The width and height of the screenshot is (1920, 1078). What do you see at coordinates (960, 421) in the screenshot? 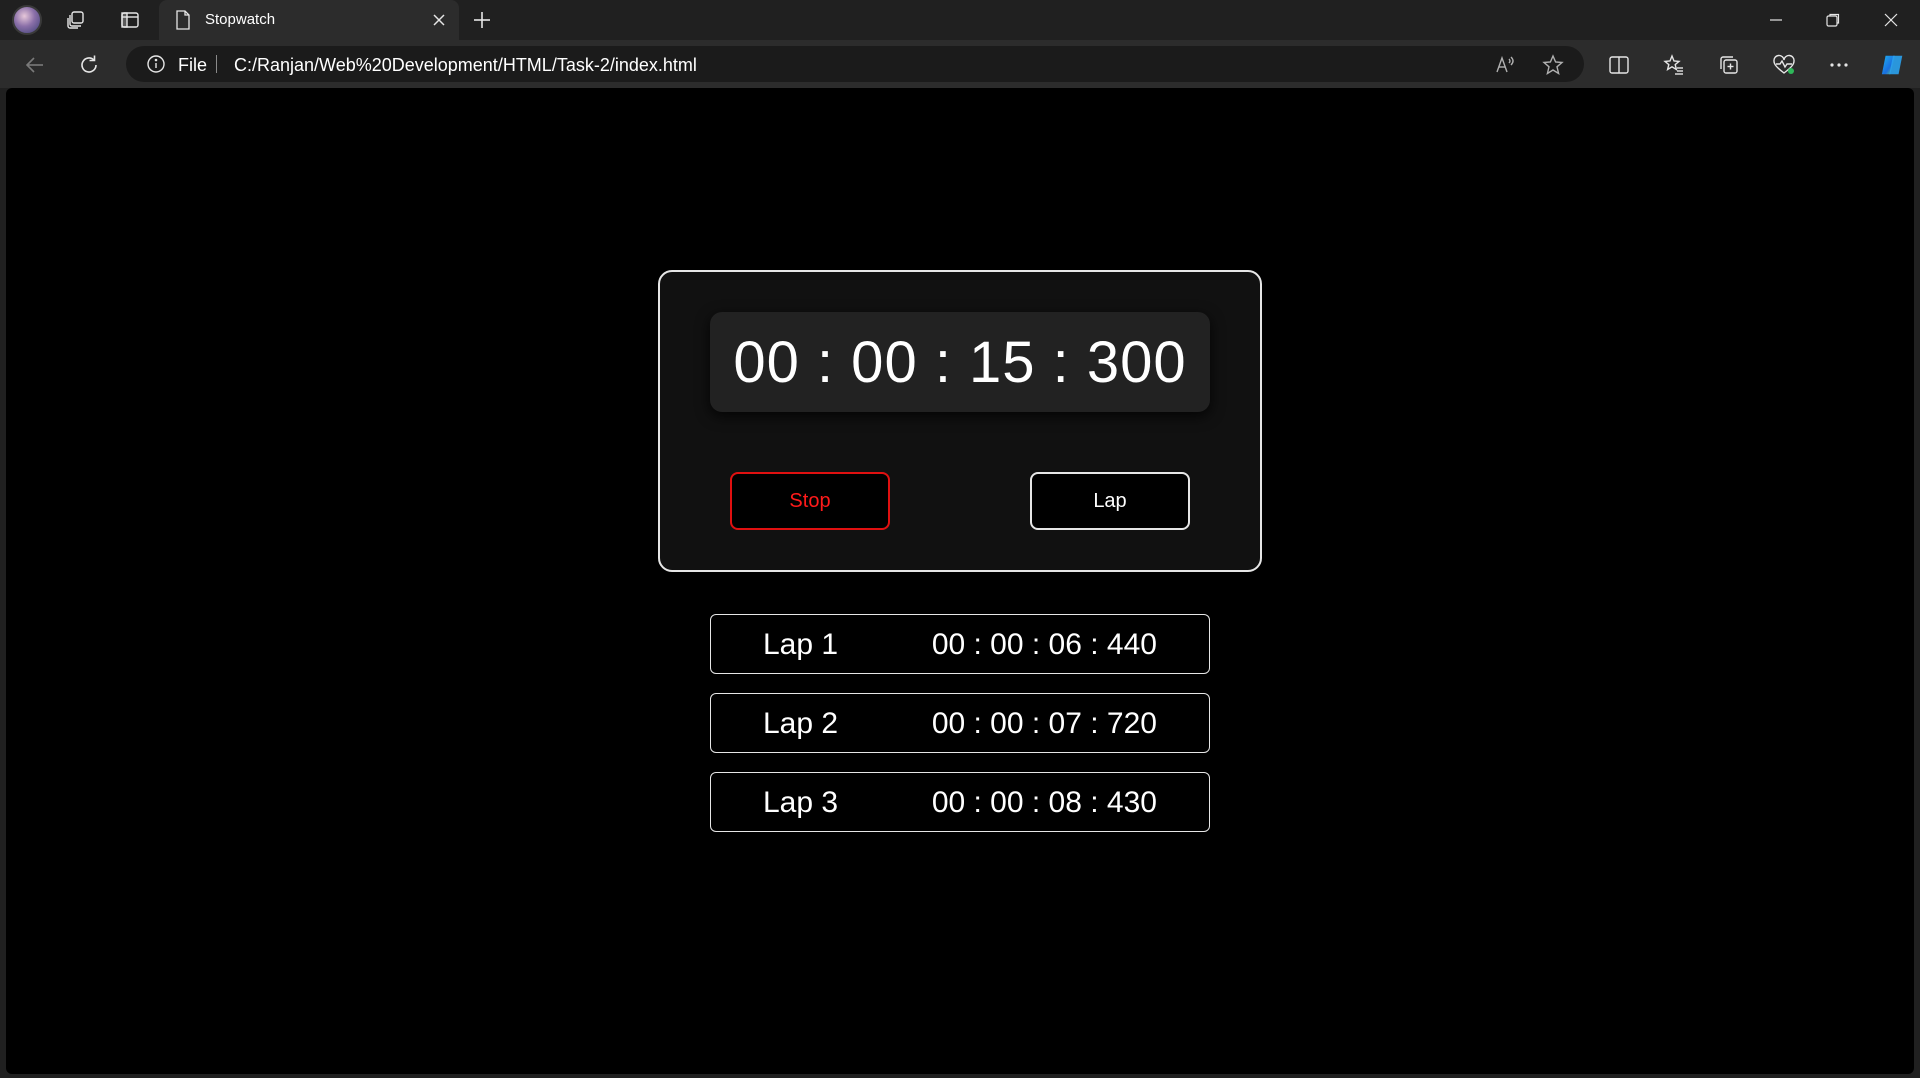
I see `stopwatch-card: 00 : 00 : 15 : 300 Stop Lap` at bounding box center [960, 421].